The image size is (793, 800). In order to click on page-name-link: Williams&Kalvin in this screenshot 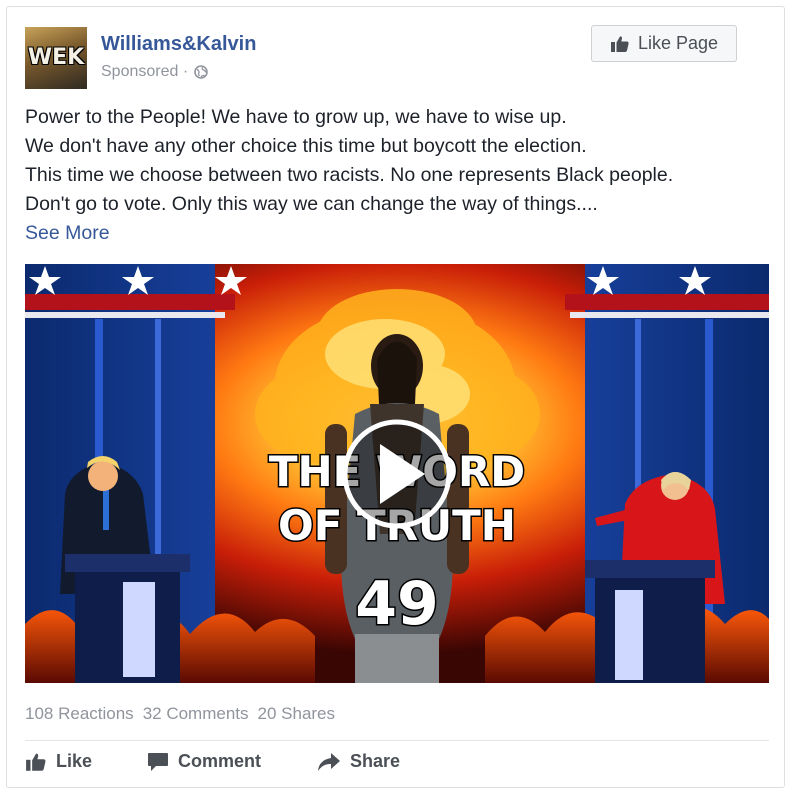, I will do `click(178, 44)`.